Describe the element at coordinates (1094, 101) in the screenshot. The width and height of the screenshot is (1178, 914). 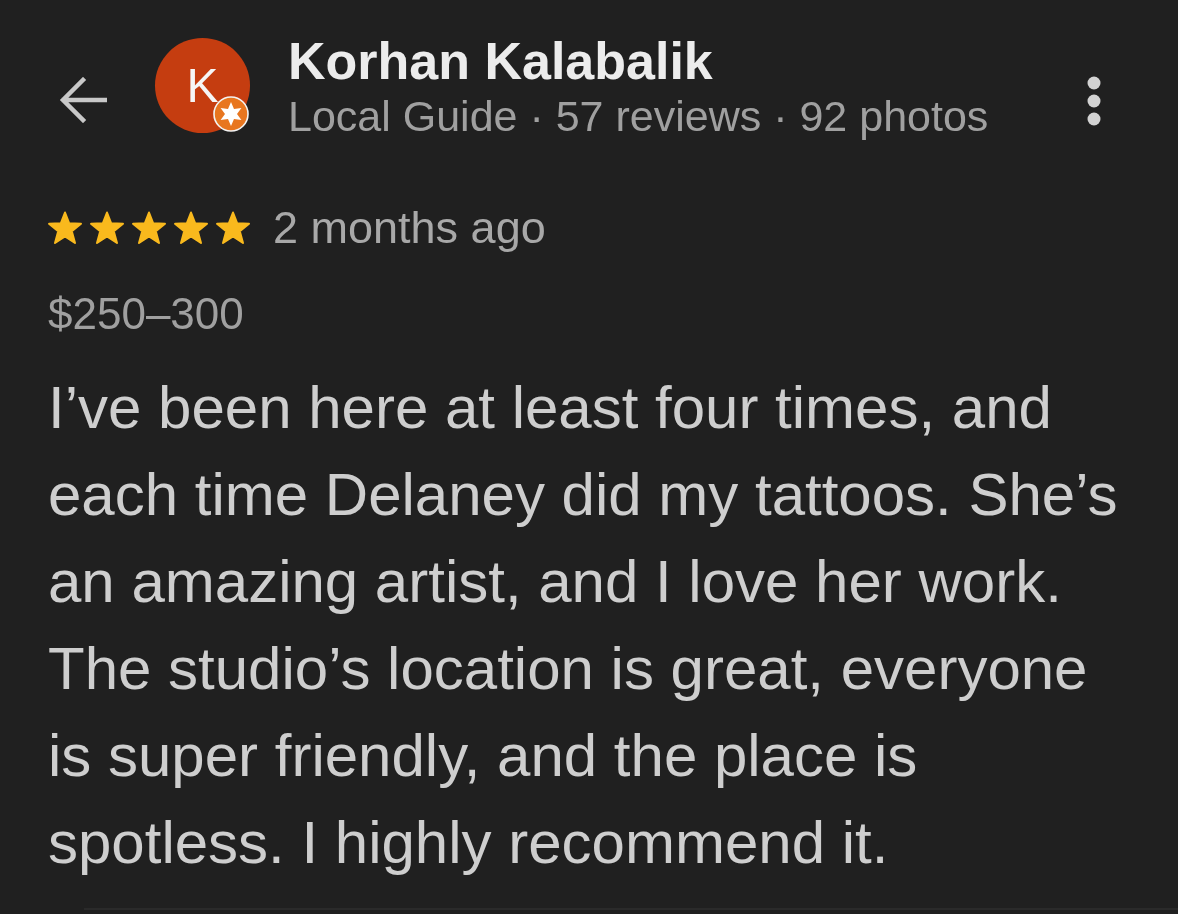
I see `more-options-icon` at that location.